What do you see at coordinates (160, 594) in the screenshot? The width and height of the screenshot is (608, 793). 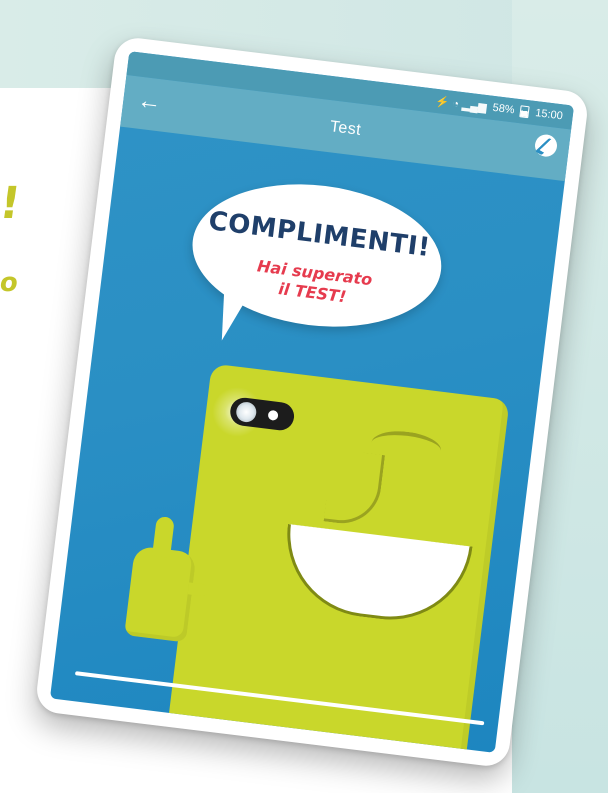 I see `thumbs-up-icon` at bounding box center [160, 594].